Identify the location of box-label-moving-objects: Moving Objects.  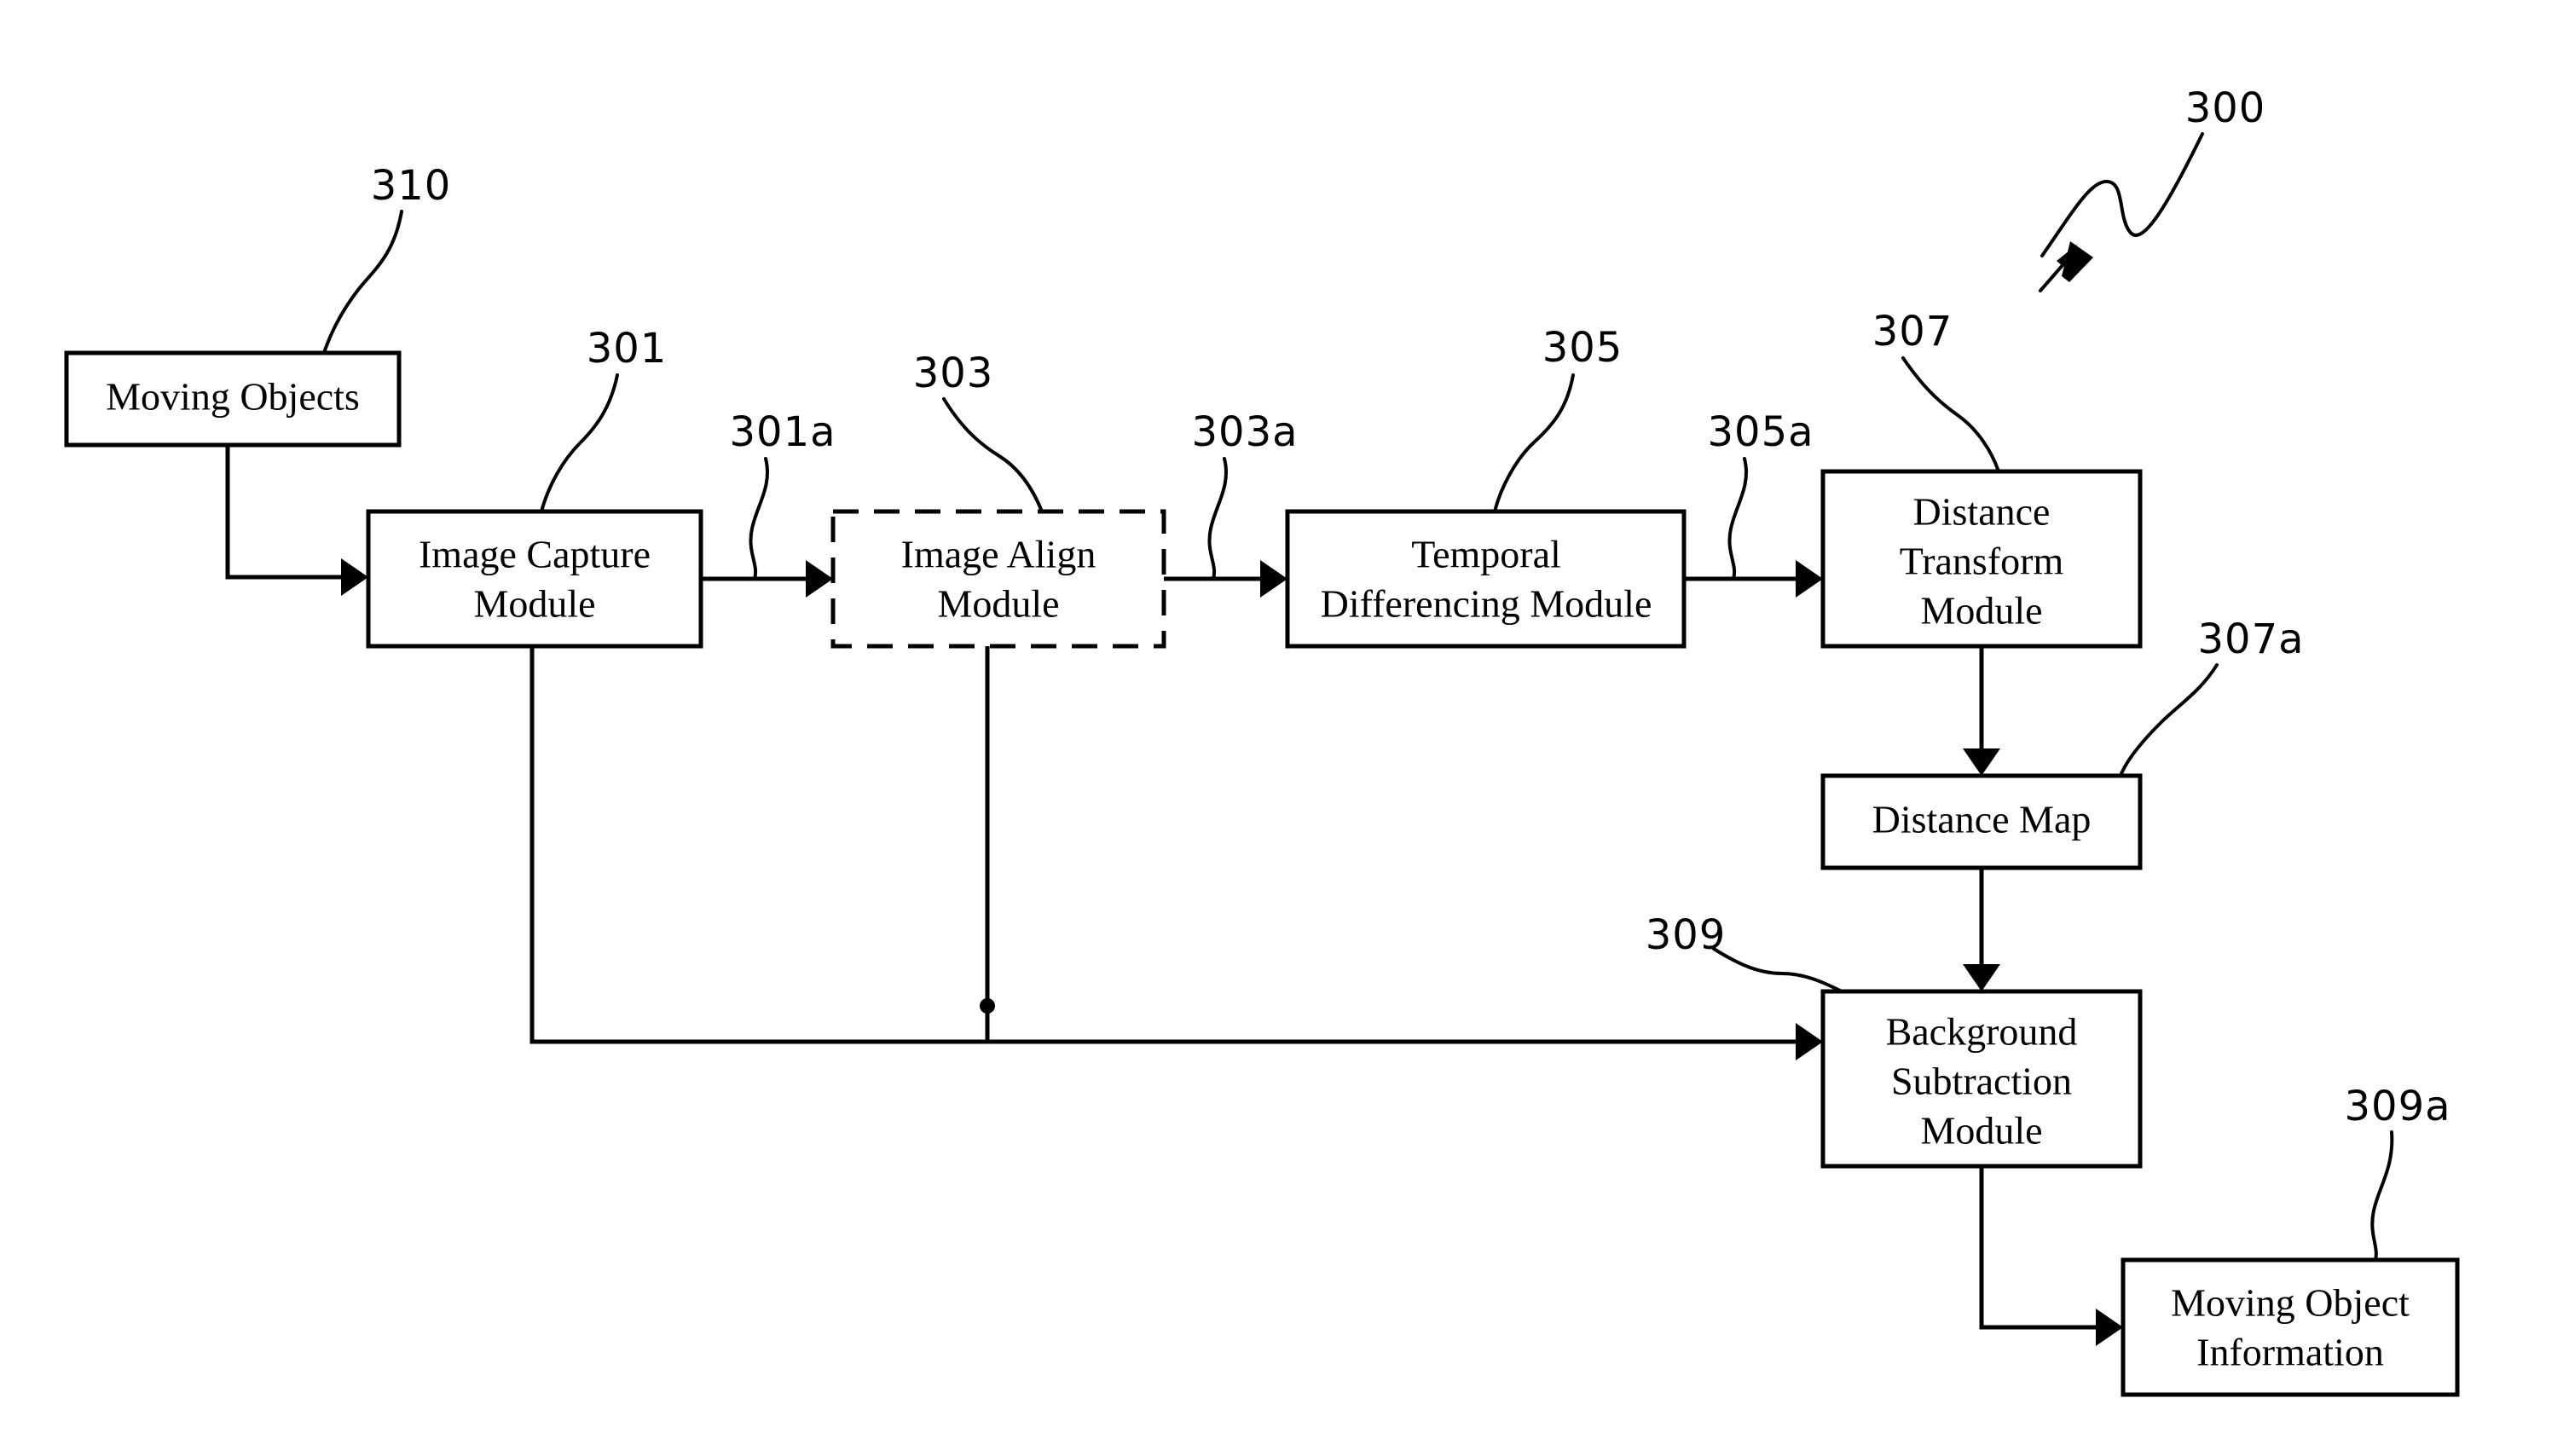
(233, 397).